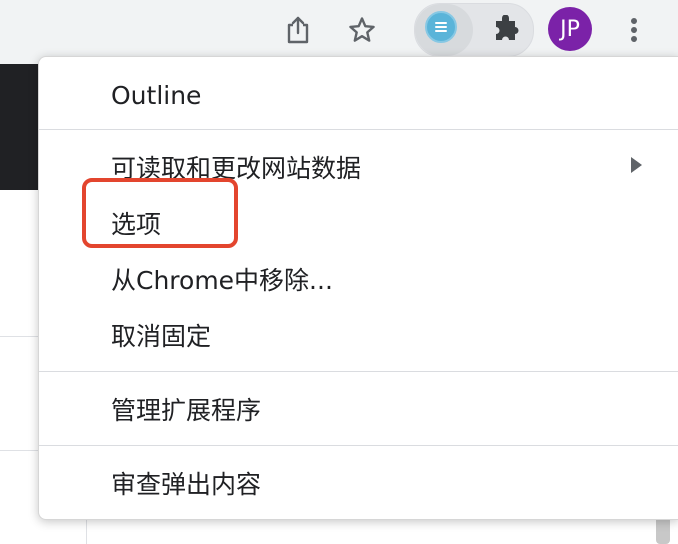  Describe the element at coordinates (161, 336) in the screenshot. I see `menu-item-label: 取消固定` at that location.